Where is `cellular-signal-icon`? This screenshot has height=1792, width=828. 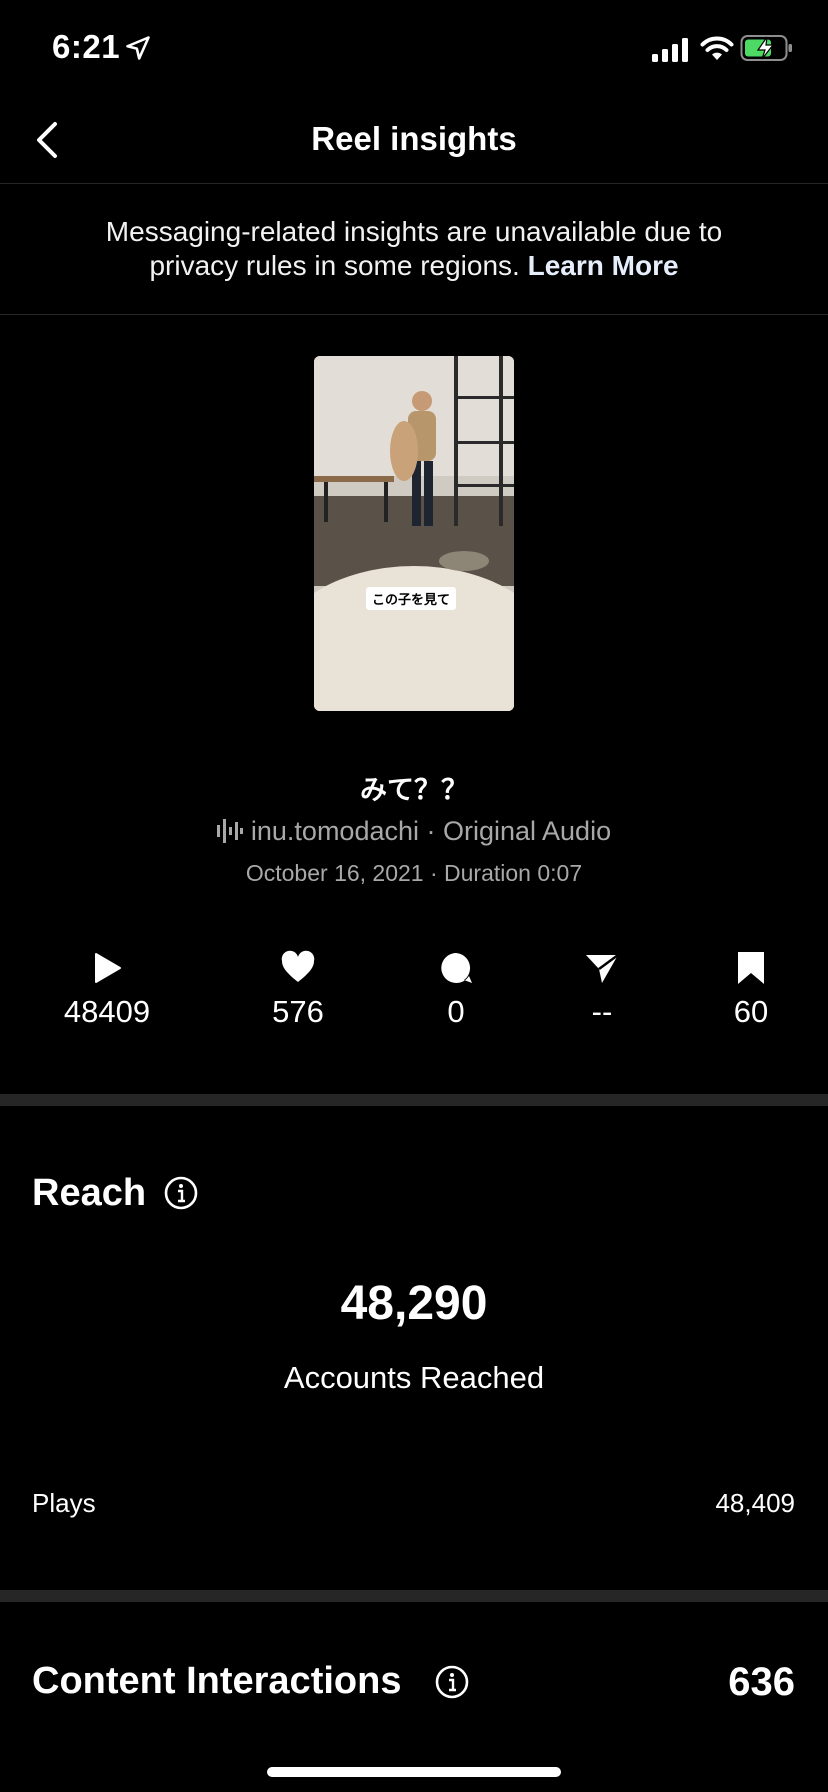
cellular-signal-icon is located at coordinates (670, 50).